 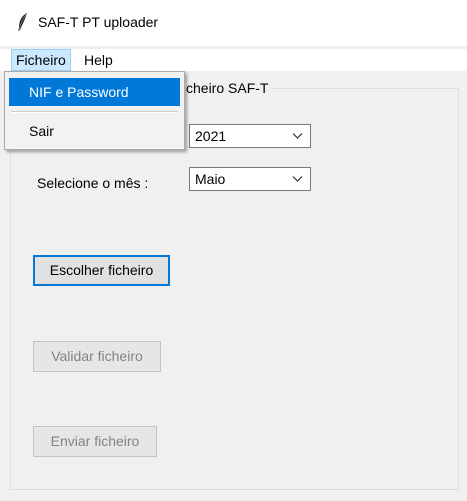 What do you see at coordinates (210, 179) in the screenshot?
I see `month-select-value: Maio` at bounding box center [210, 179].